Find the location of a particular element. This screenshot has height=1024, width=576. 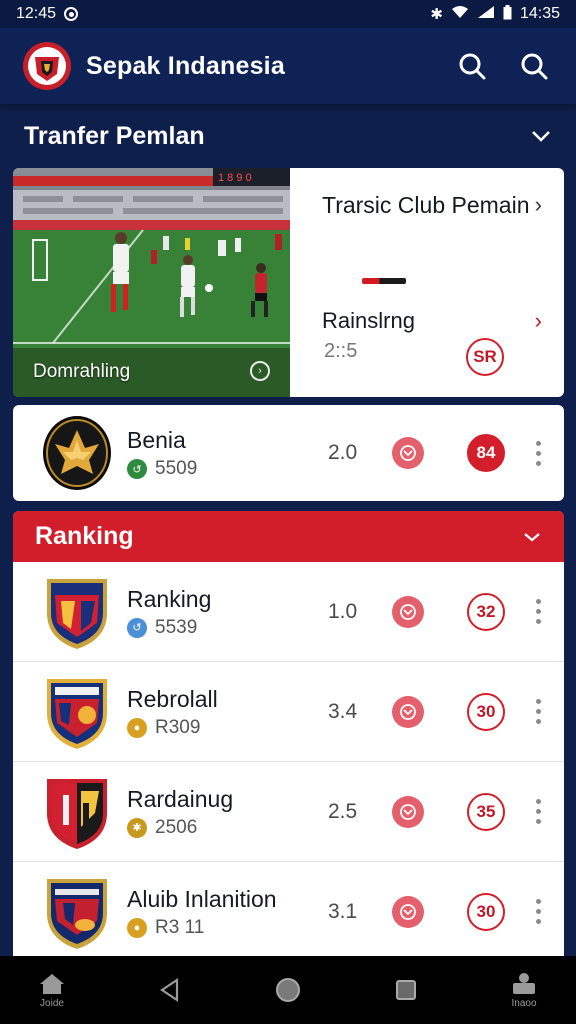

nav-back is located at coordinates (170, 990).